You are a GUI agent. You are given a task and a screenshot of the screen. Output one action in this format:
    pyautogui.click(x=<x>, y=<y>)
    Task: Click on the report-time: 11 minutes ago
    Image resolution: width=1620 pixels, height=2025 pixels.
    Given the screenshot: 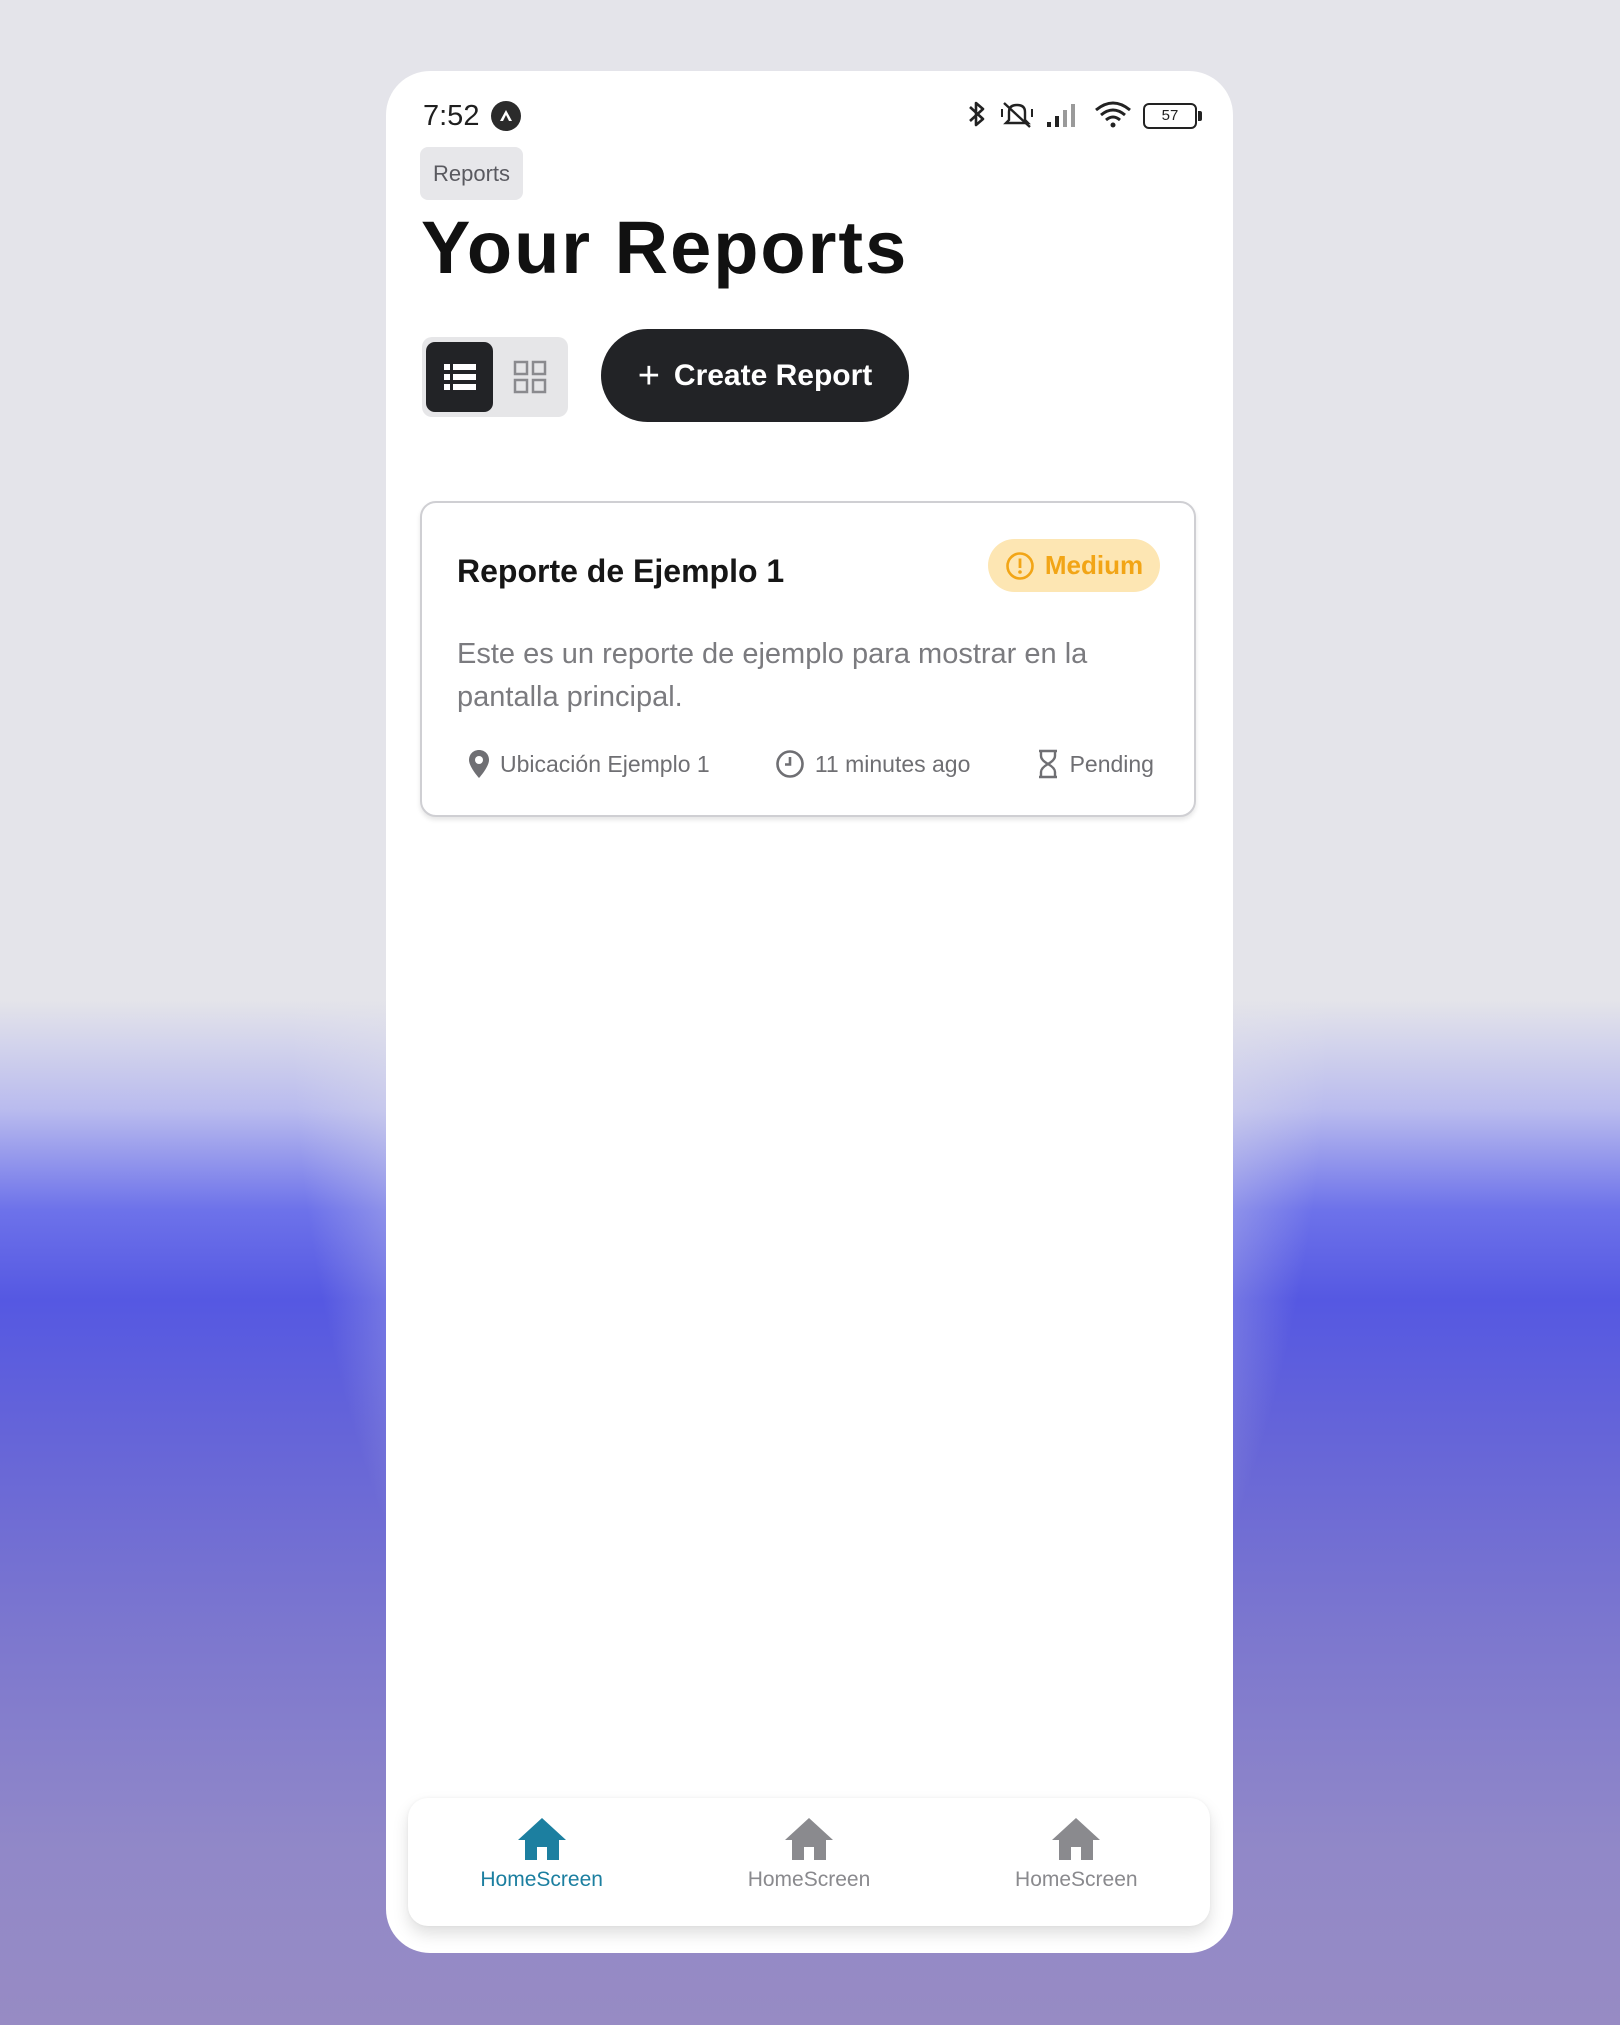 What is the action you would take?
    pyautogui.click(x=873, y=764)
    